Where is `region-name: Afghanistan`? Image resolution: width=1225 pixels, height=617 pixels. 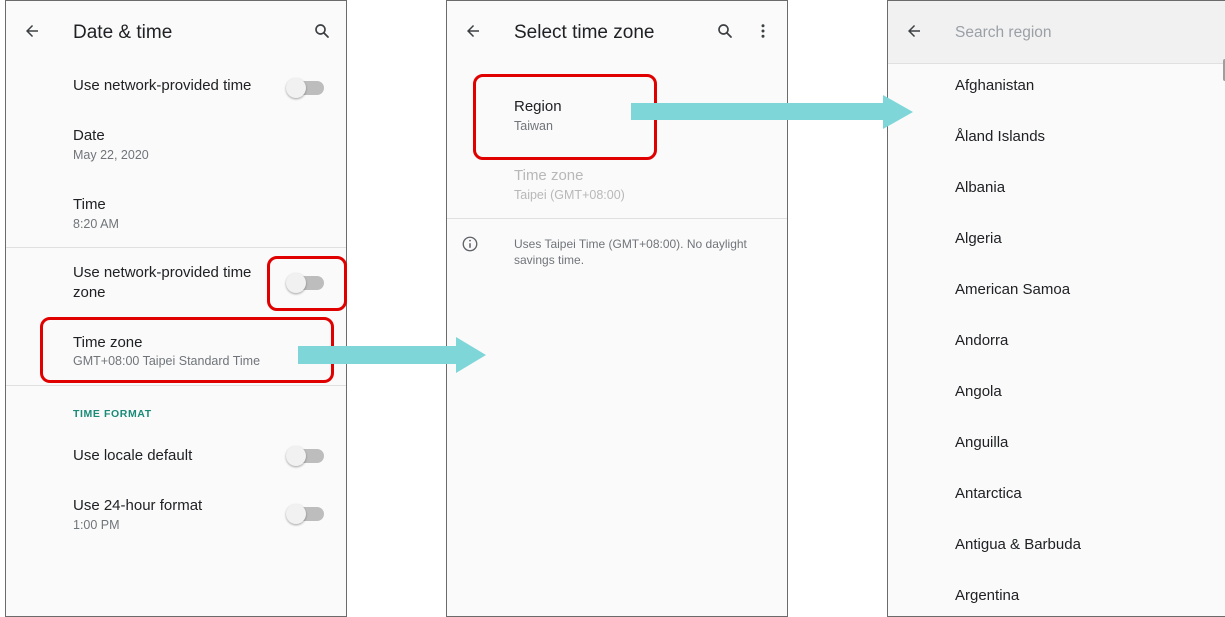
region-name: Afghanistan is located at coordinates (995, 85).